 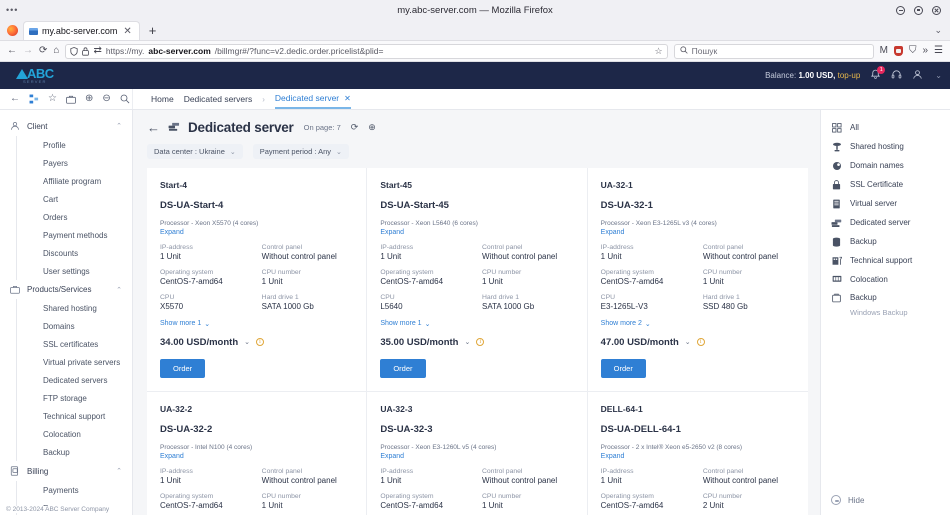 What do you see at coordinates (74, 326) in the screenshot?
I see `sidebar-item-domains: Domains` at bounding box center [74, 326].